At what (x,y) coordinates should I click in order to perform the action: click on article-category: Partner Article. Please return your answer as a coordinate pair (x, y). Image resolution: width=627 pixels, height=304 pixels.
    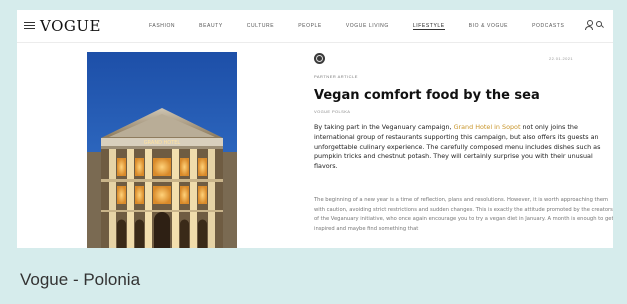
    Looking at the image, I should click on (336, 76).